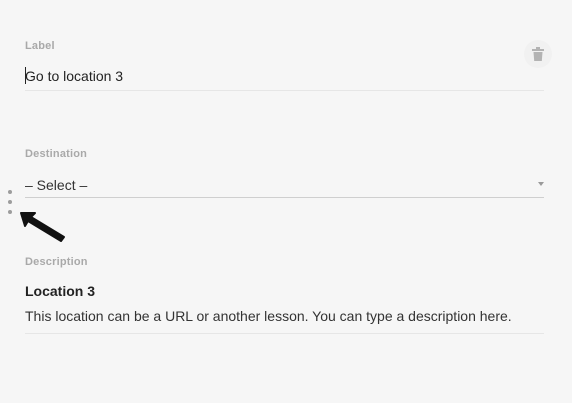  What do you see at coordinates (284, 185) in the screenshot?
I see `destination-select: – Select –` at bounding box center [284, 185].